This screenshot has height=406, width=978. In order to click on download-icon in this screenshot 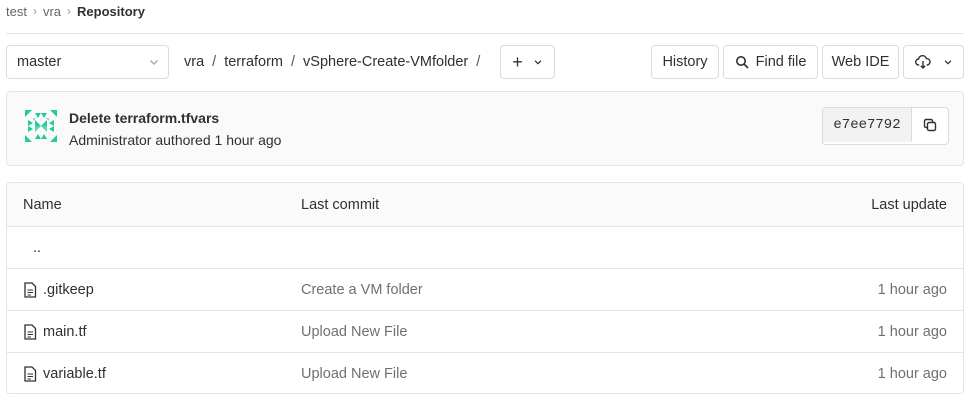, I will do `click(922, 62)`.